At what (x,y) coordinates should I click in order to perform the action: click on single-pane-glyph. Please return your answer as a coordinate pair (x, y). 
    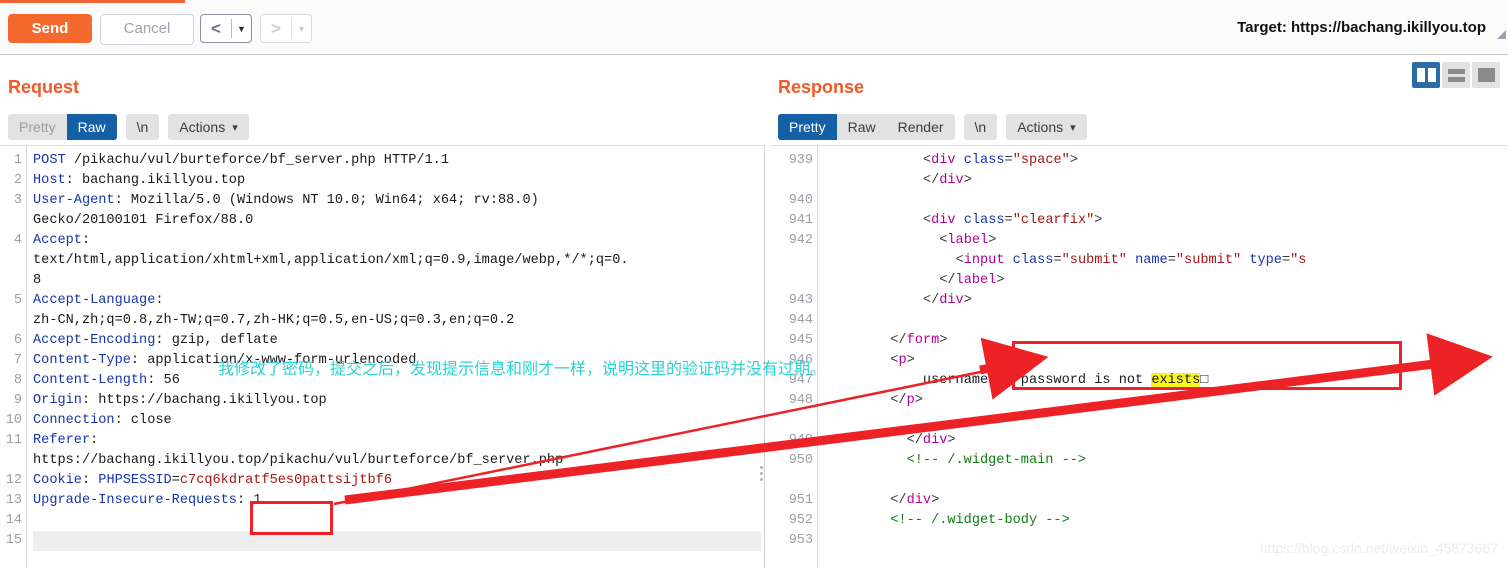
    Looking at the image, I should click on (1486, 75).